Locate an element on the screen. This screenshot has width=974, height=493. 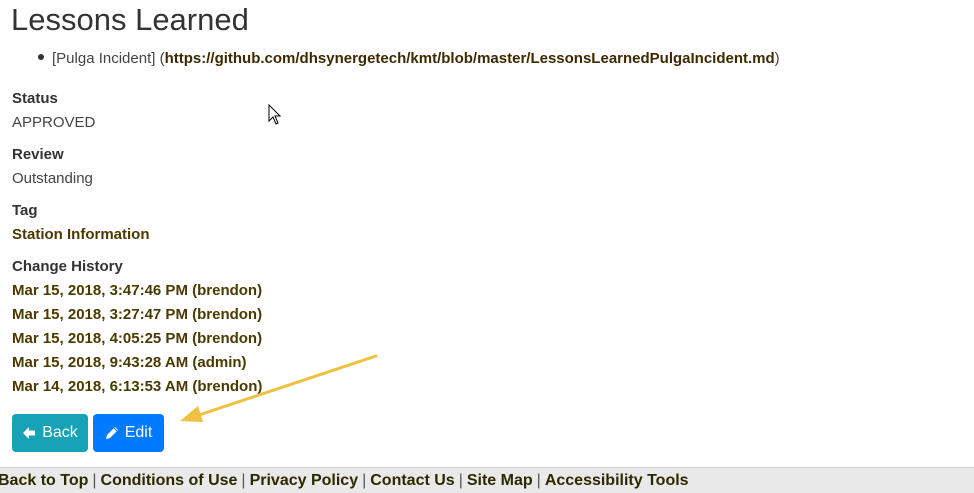
history-entry: Mar 15, 2018, 3:27:47 PM (brendon) is located at coordinates (137, 315).